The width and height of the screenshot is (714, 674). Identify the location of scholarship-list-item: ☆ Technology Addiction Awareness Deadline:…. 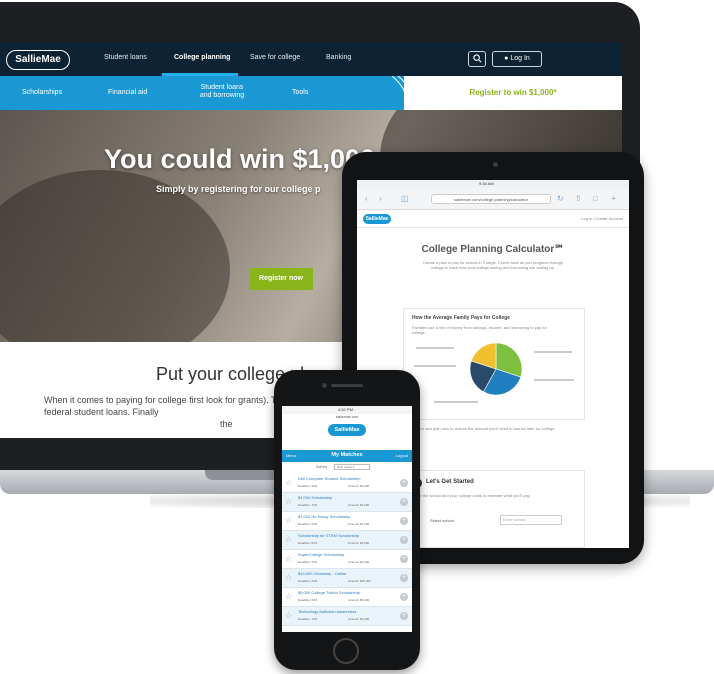
(347, 616).